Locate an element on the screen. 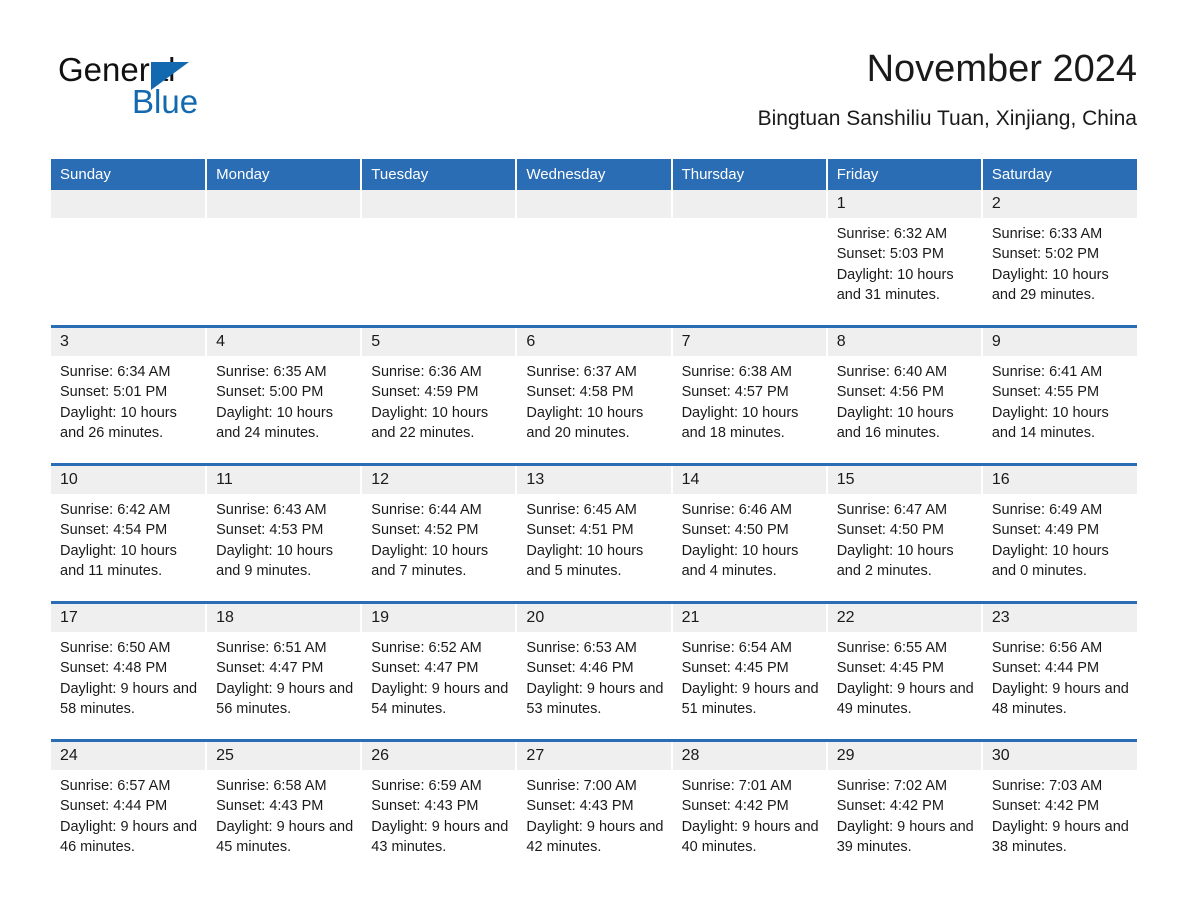 This screenshot has width=1188, height=918. day-number: 30 is located at coordinates (1059, 756).